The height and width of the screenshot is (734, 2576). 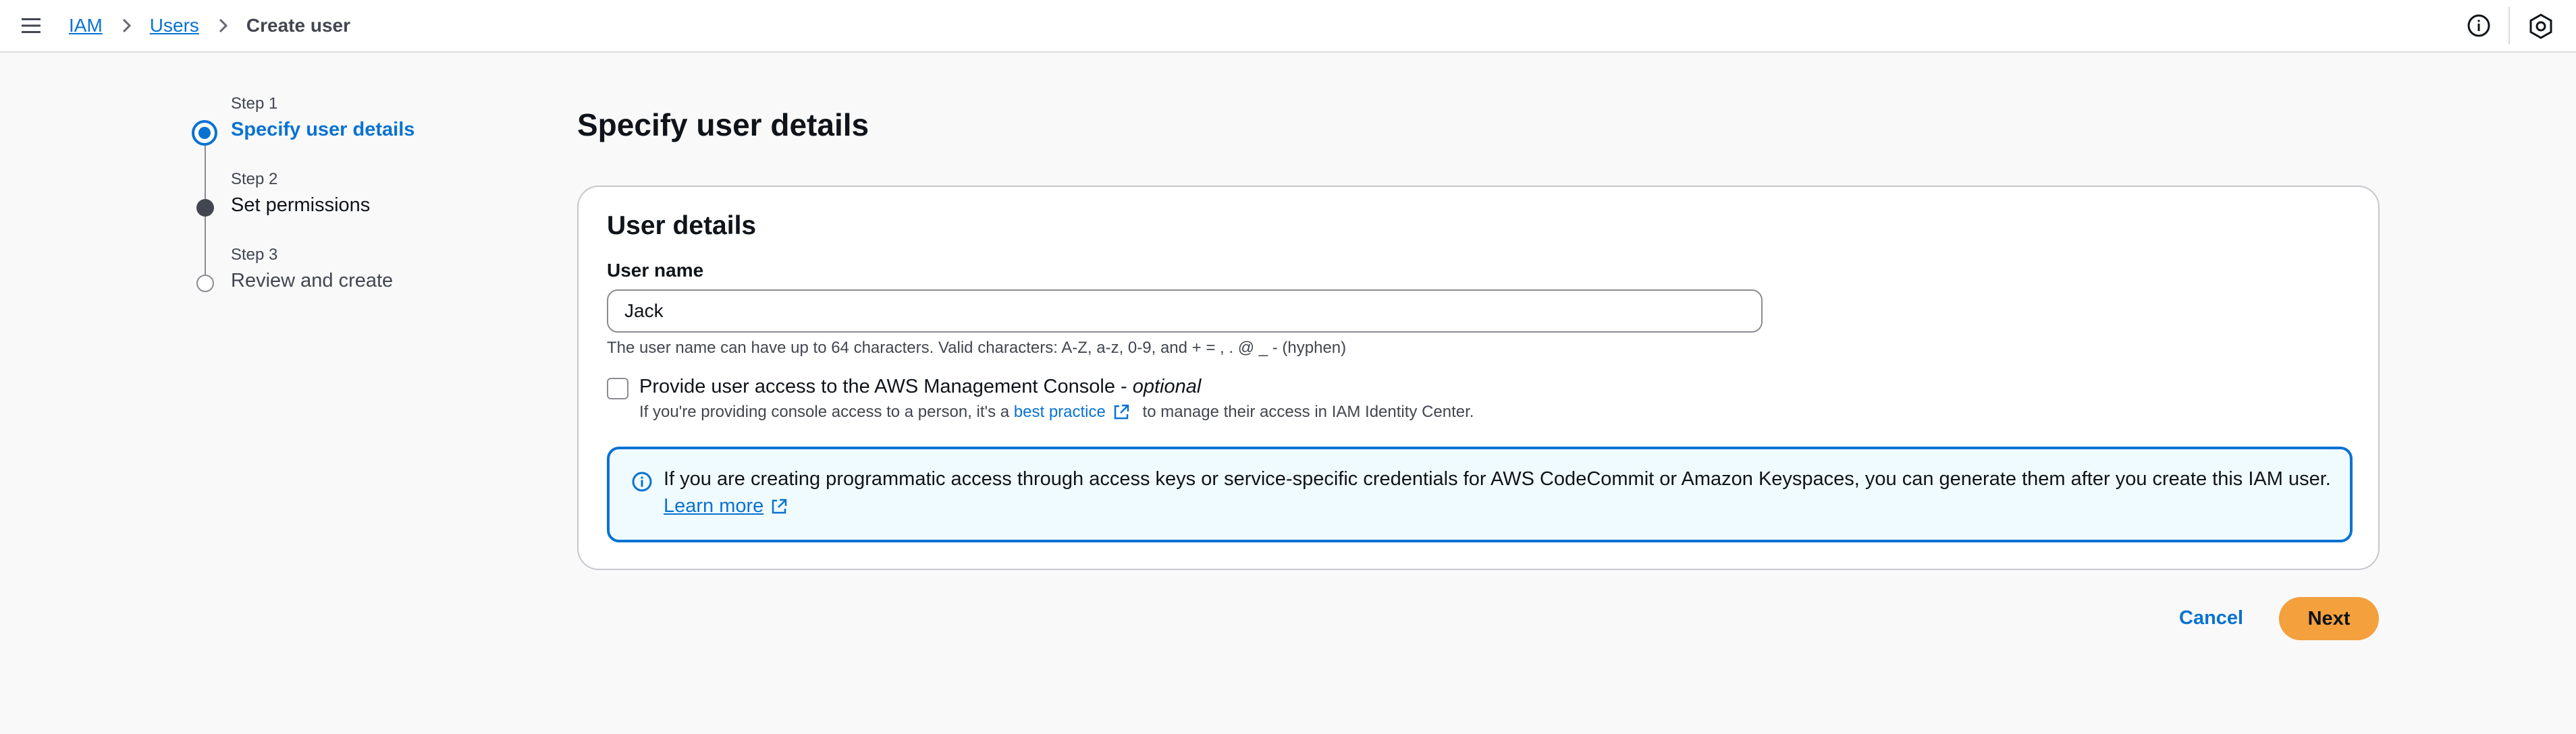 What do you see at coordinates (298, 25) in the screenshot?
I see `breadcrumb-current: Create user` at bounding box center [298, 25].